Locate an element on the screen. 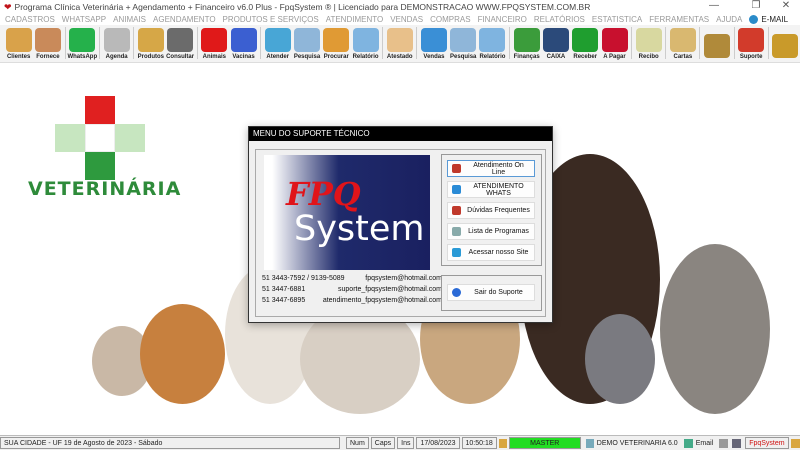 The width and height of the screenshot is (800, 450). button-label: Lista de Programas is located at coordinates (498, 231).